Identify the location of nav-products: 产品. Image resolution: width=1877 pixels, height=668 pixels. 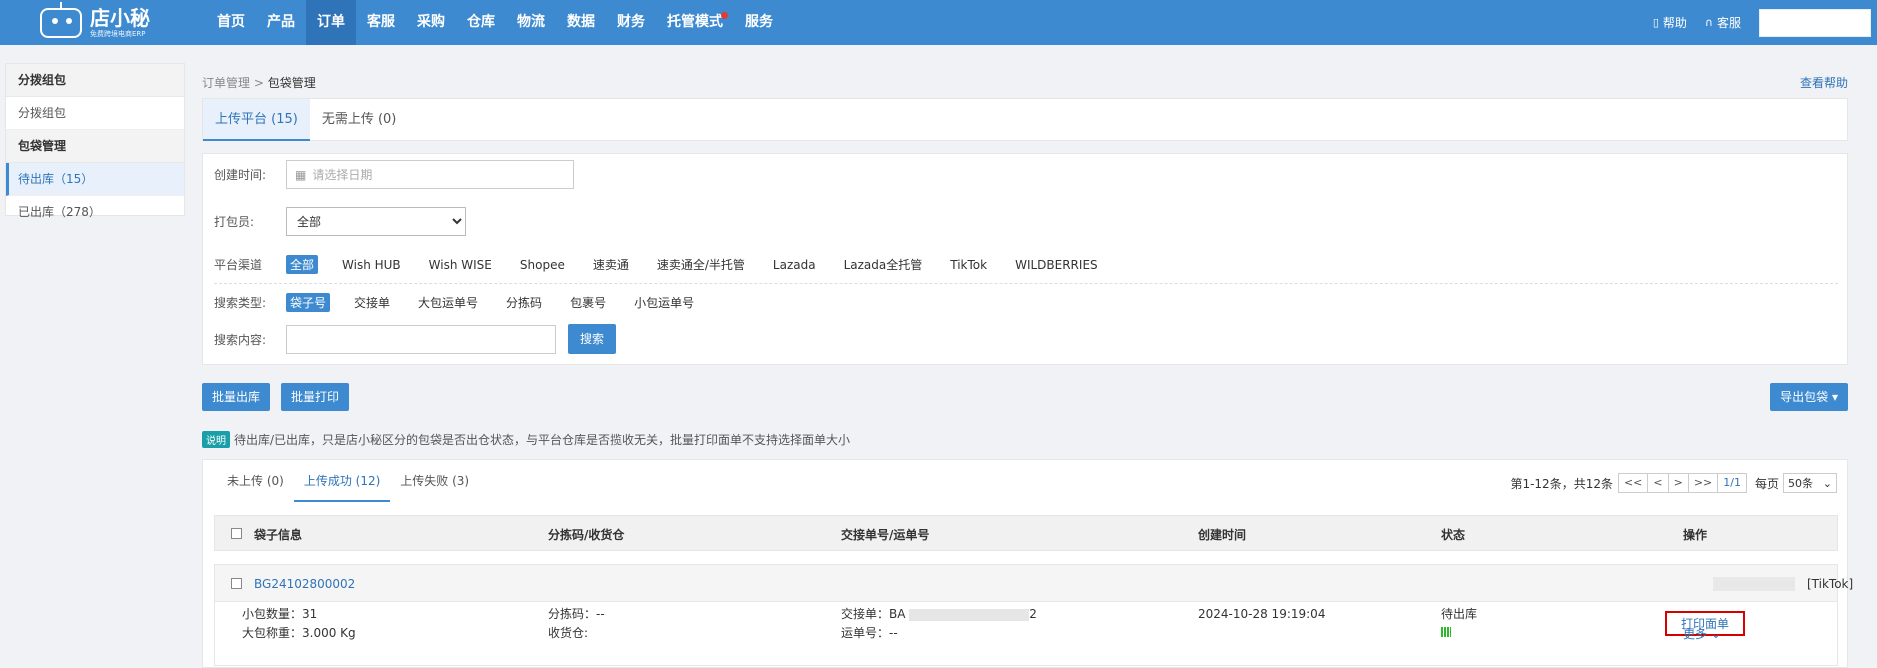
(281, 22).